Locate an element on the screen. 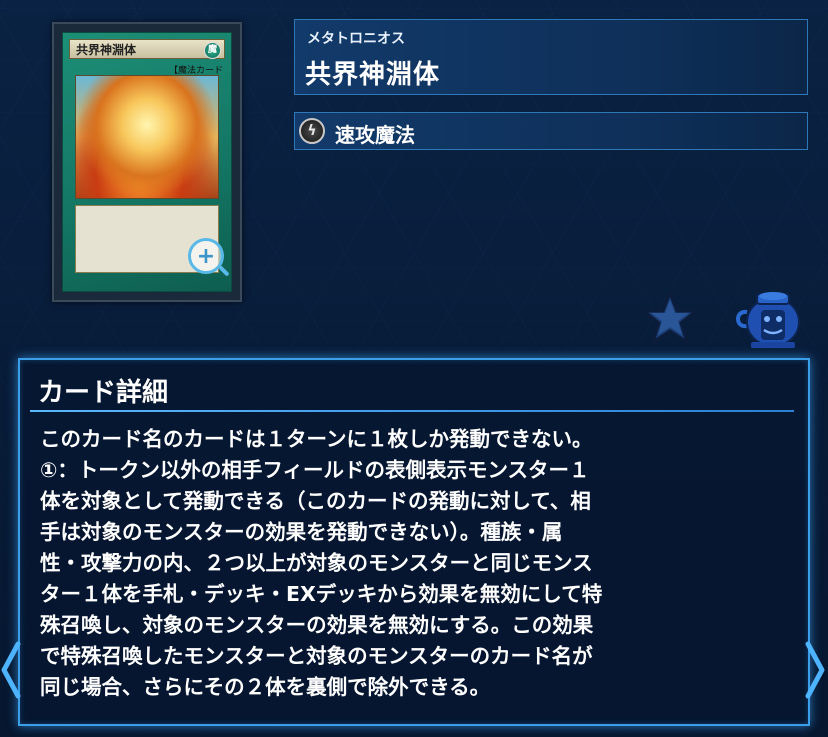  card-artwork is located at coordinates (147, 137).